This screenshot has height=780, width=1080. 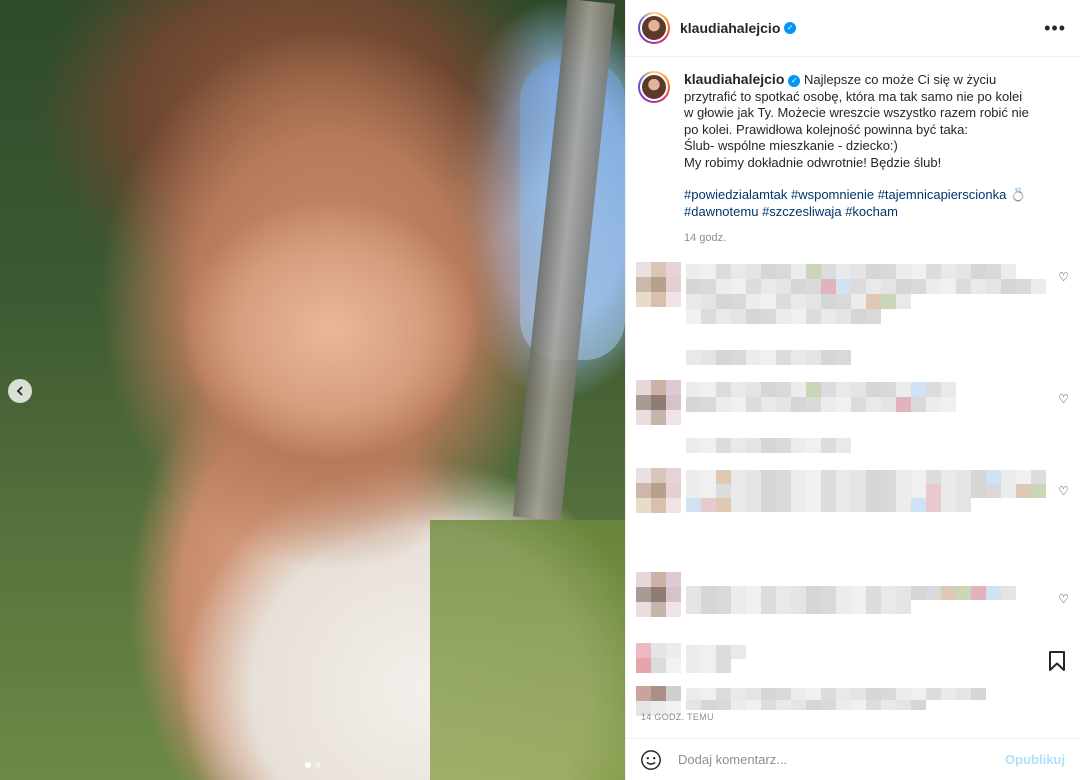 What do you see at coordinates (887, 129) in the screenshot?
I see `caption-line: kolejność powinna być taka:` at bounding box center [887, 129].